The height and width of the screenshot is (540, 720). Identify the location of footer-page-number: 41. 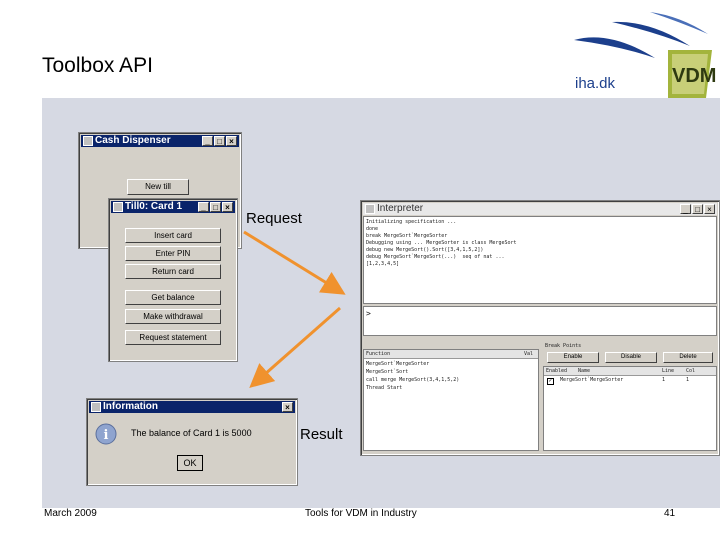
(670, 513).